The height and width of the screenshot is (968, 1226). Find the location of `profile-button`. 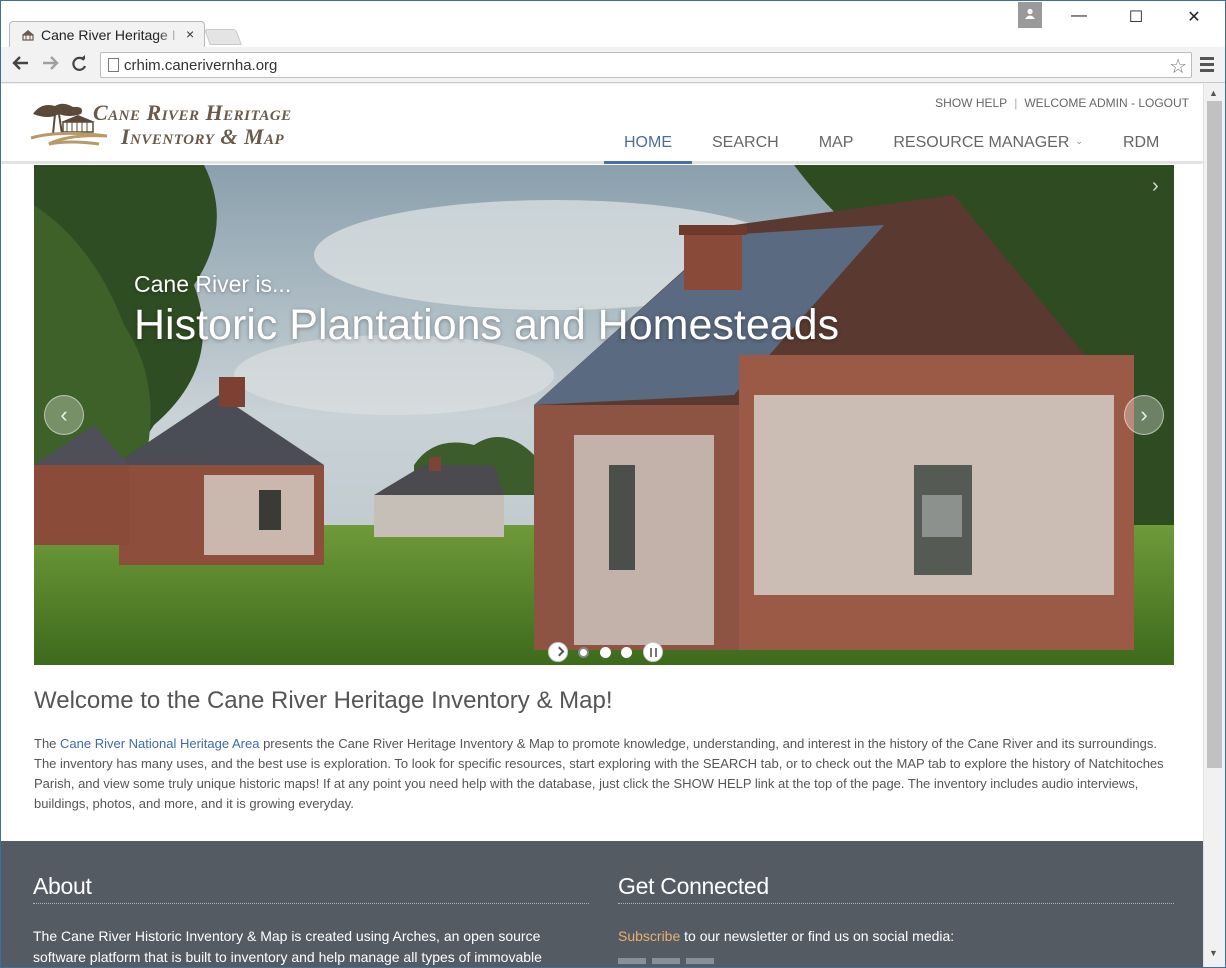

profile-button is located at coordinates (1030, 15).